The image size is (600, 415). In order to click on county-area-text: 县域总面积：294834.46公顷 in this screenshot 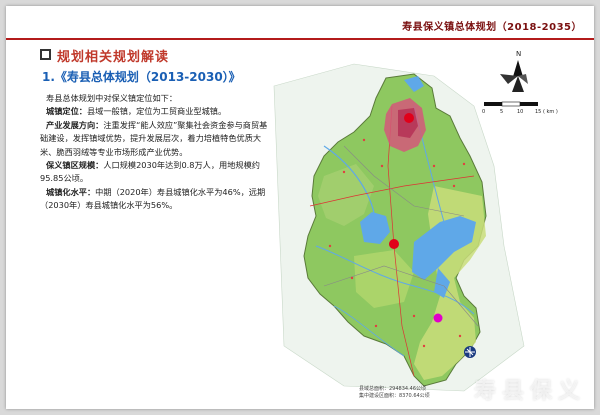, I will do `click(393, 389)`.